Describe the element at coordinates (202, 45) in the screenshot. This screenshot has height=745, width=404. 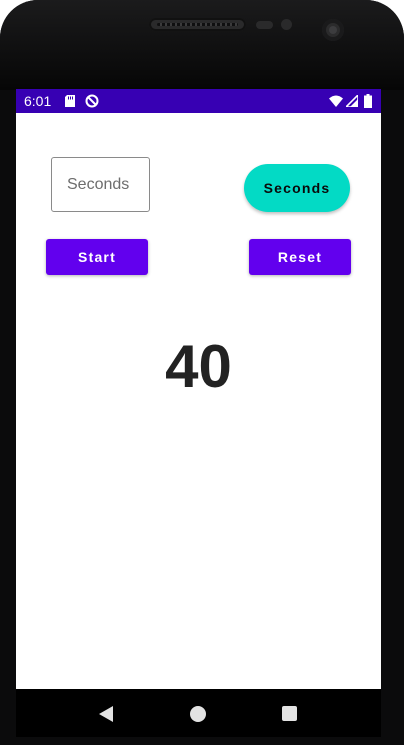
I see `top-bezel` at that location.